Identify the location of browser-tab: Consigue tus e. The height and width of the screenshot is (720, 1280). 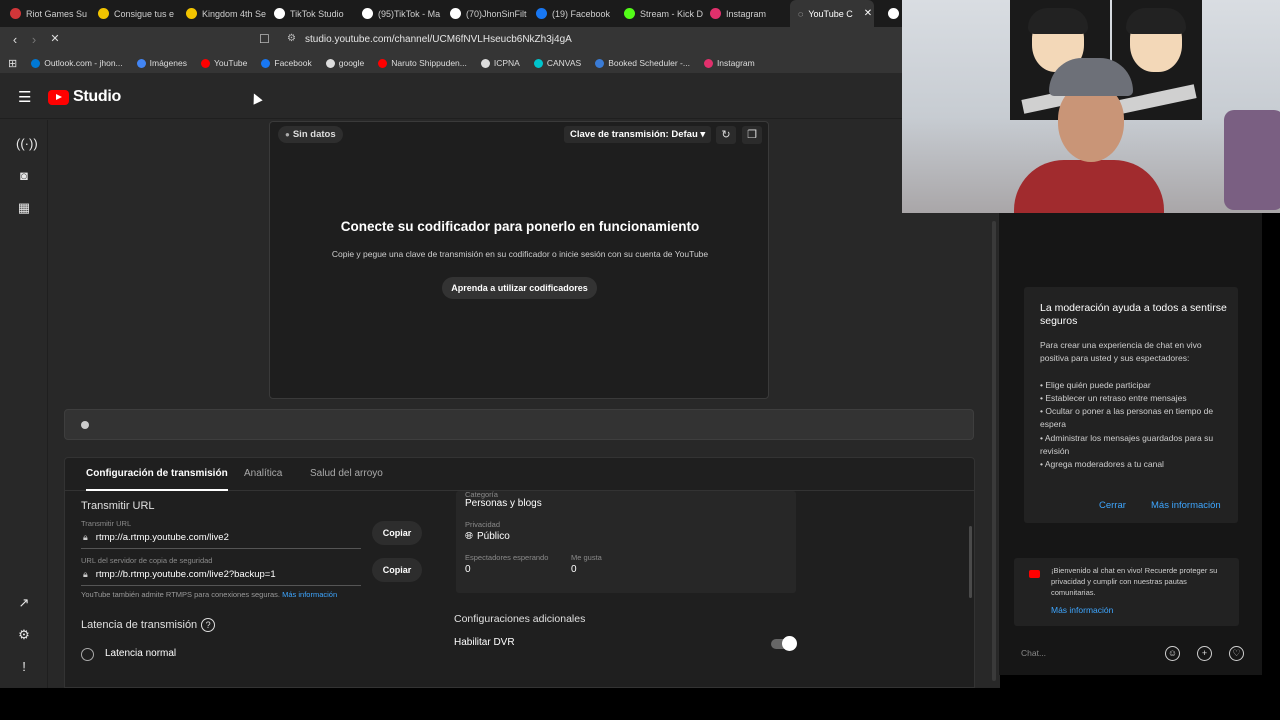
(134, 13).